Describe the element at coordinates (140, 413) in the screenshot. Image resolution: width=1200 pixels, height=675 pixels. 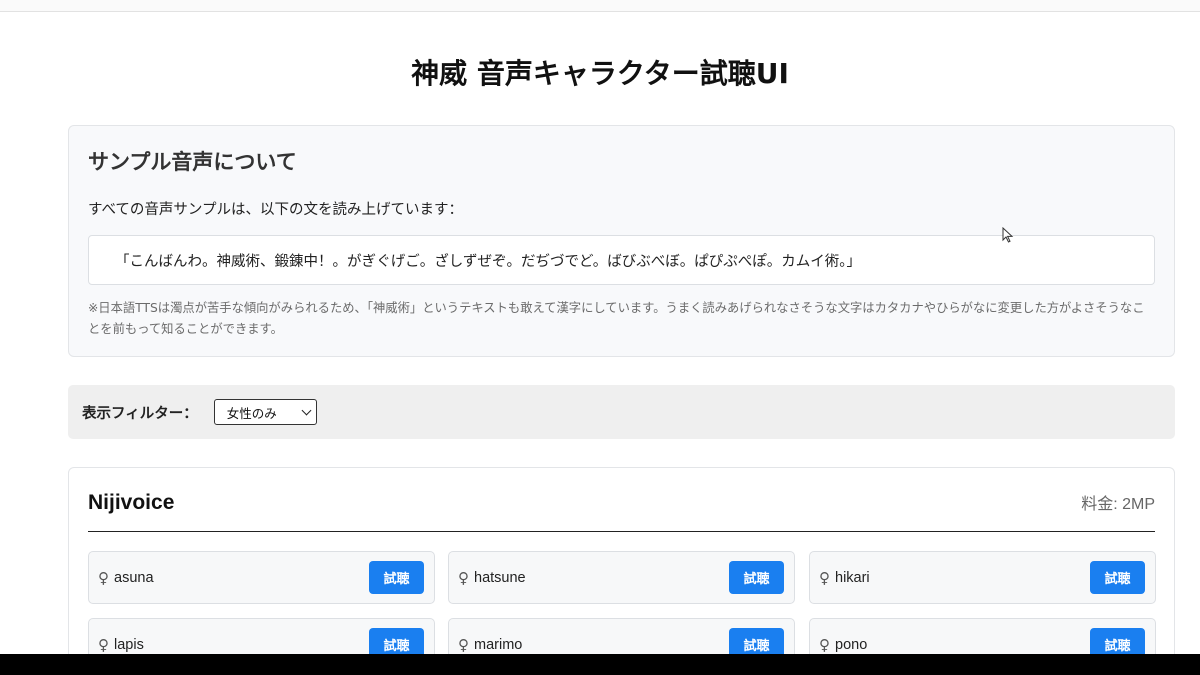
I see `filter-label: 表示フィルター：` at that location.